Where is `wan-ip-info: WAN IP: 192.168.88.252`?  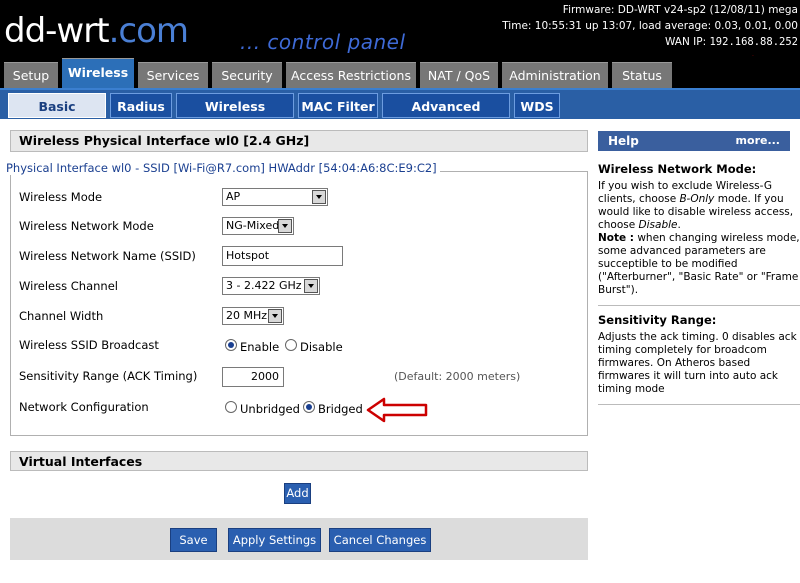
wan-ip-info: WAN IP: 192.168.88.252 is located at coordinates (650, 42).